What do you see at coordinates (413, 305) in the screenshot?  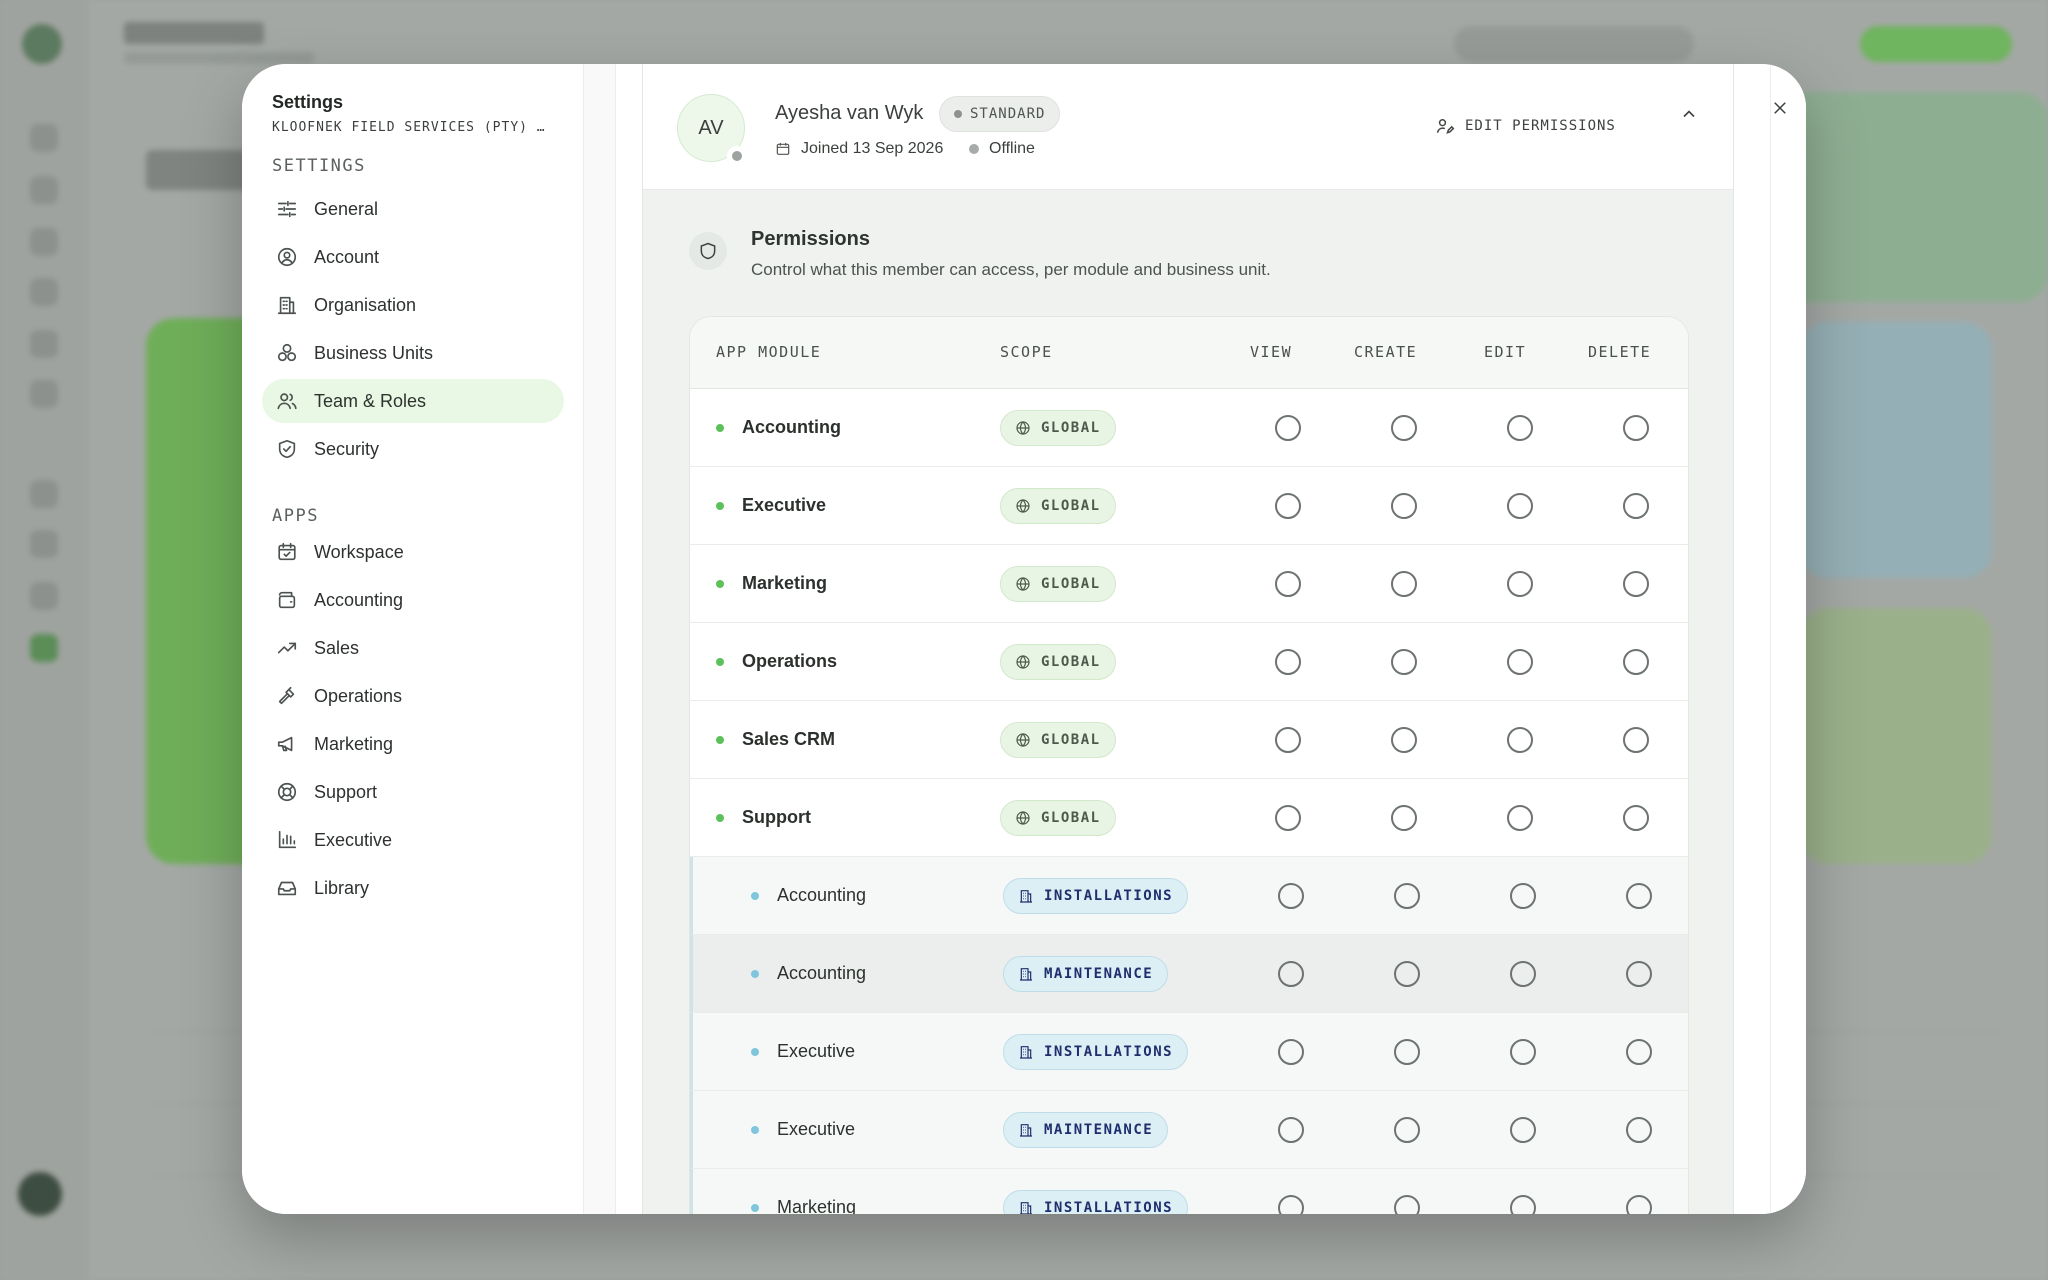 I see `sidebar-item-organisation: Organisation` at bounding box center [413, 305].